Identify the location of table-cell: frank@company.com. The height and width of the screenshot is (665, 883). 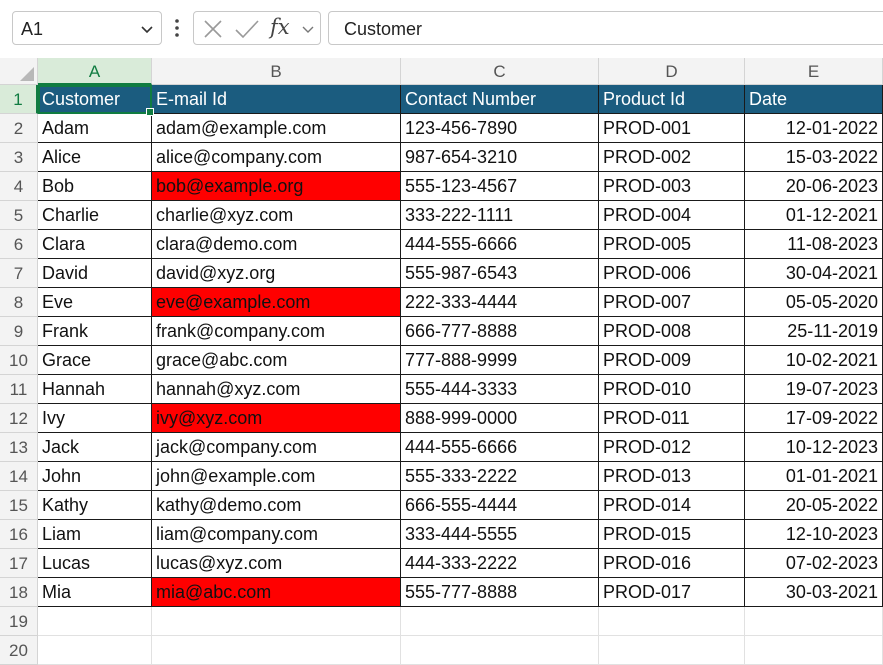
(276, 331).